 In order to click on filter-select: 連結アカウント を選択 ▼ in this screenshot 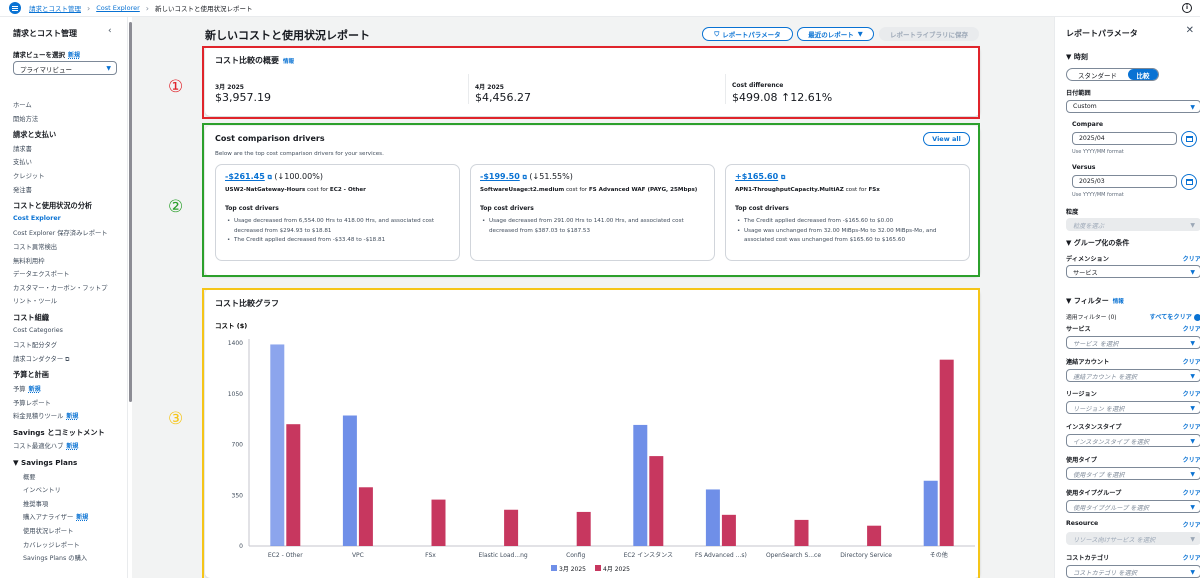, I will do `click(1133, 375)`.